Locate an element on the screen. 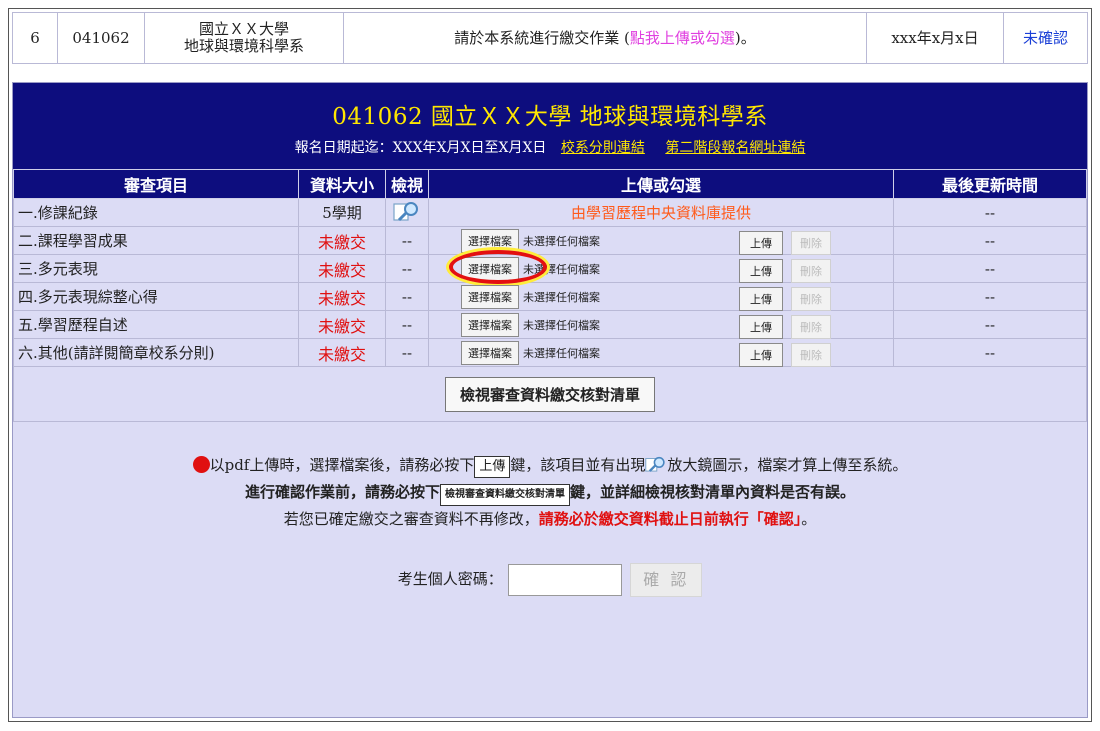 This screenshot has height=731, width=1100. instruction: 請於本系統進行繳交作業 ( 點我上傳或勾選 )。 is located at coordinates (605, 38).